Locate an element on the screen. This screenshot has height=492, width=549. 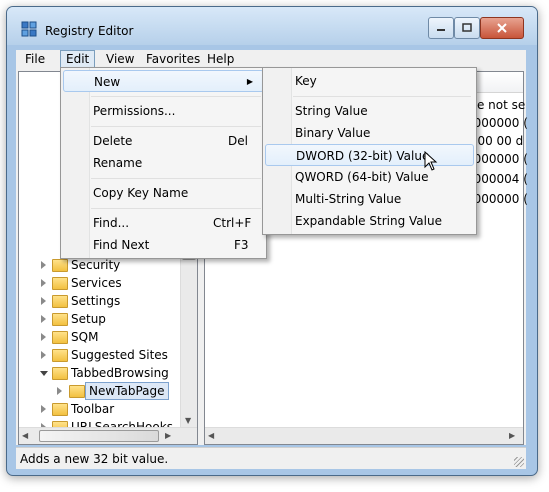
submenu-item-multi-string-value: Multi-String Value is located at coordinates (369, 199).